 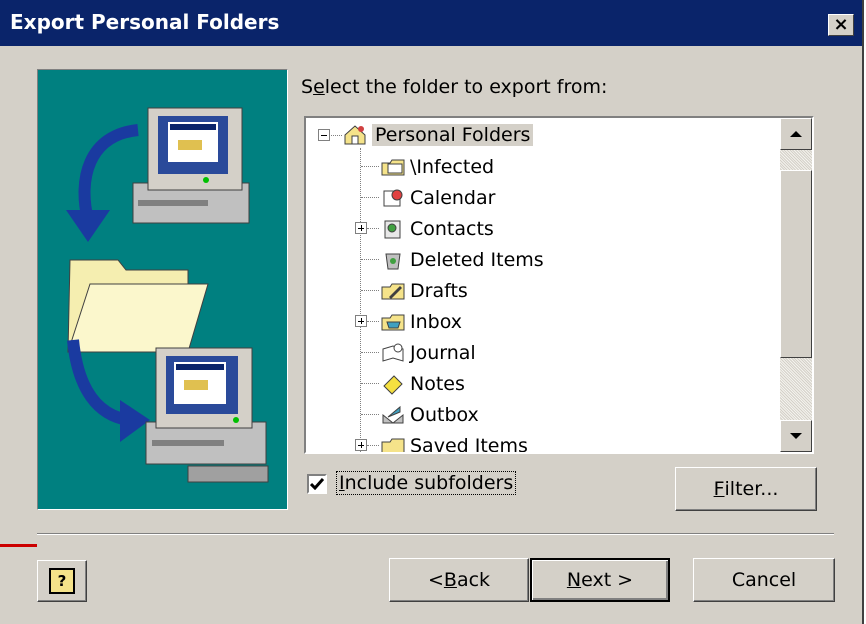 I want to click on folder-icon, so click(x=138, y=306).